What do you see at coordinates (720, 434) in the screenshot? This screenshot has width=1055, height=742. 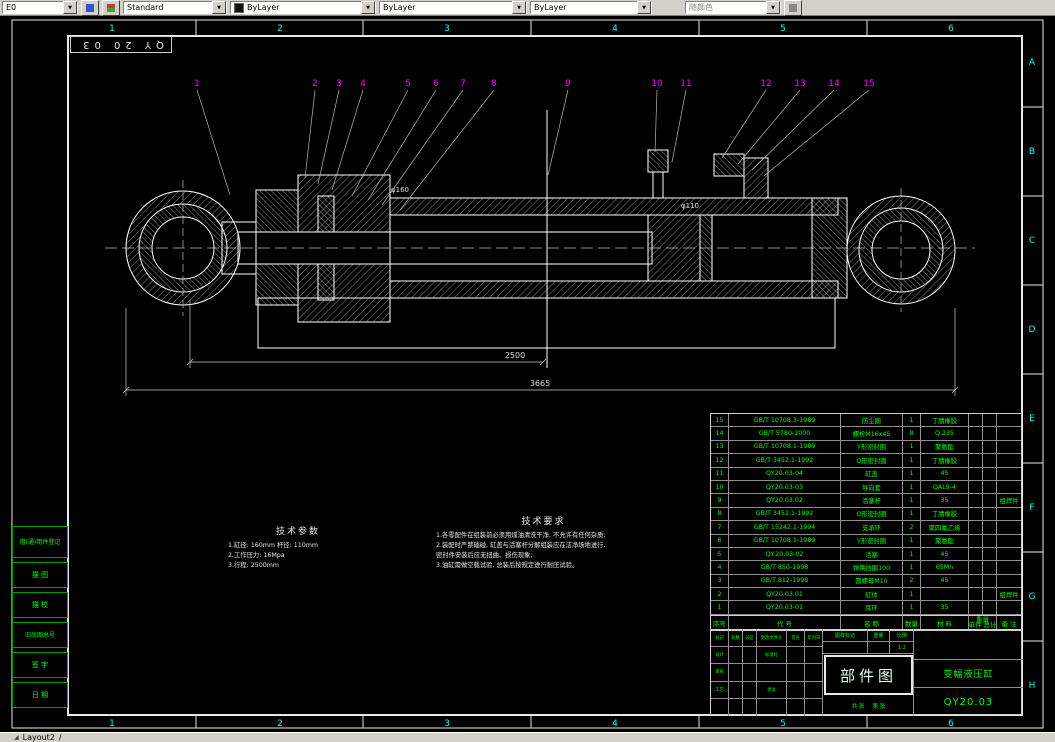 I see `bom-cell: 14` at bounding box center [720, 434].